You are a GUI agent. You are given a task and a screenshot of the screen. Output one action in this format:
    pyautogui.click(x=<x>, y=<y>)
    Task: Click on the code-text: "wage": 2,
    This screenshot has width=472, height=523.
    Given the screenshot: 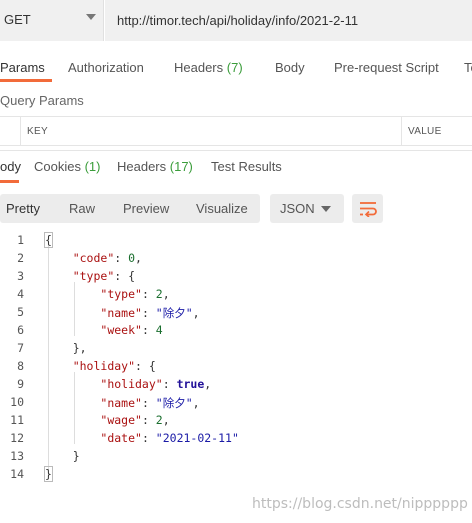 What is the action you would take?
    pyautogui.click(x=135, y=420)
    